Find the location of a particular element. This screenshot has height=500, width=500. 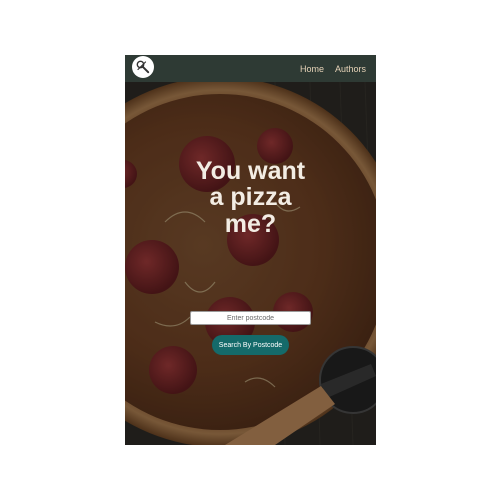

headline-line: me? is located at coordinates (250, 223).